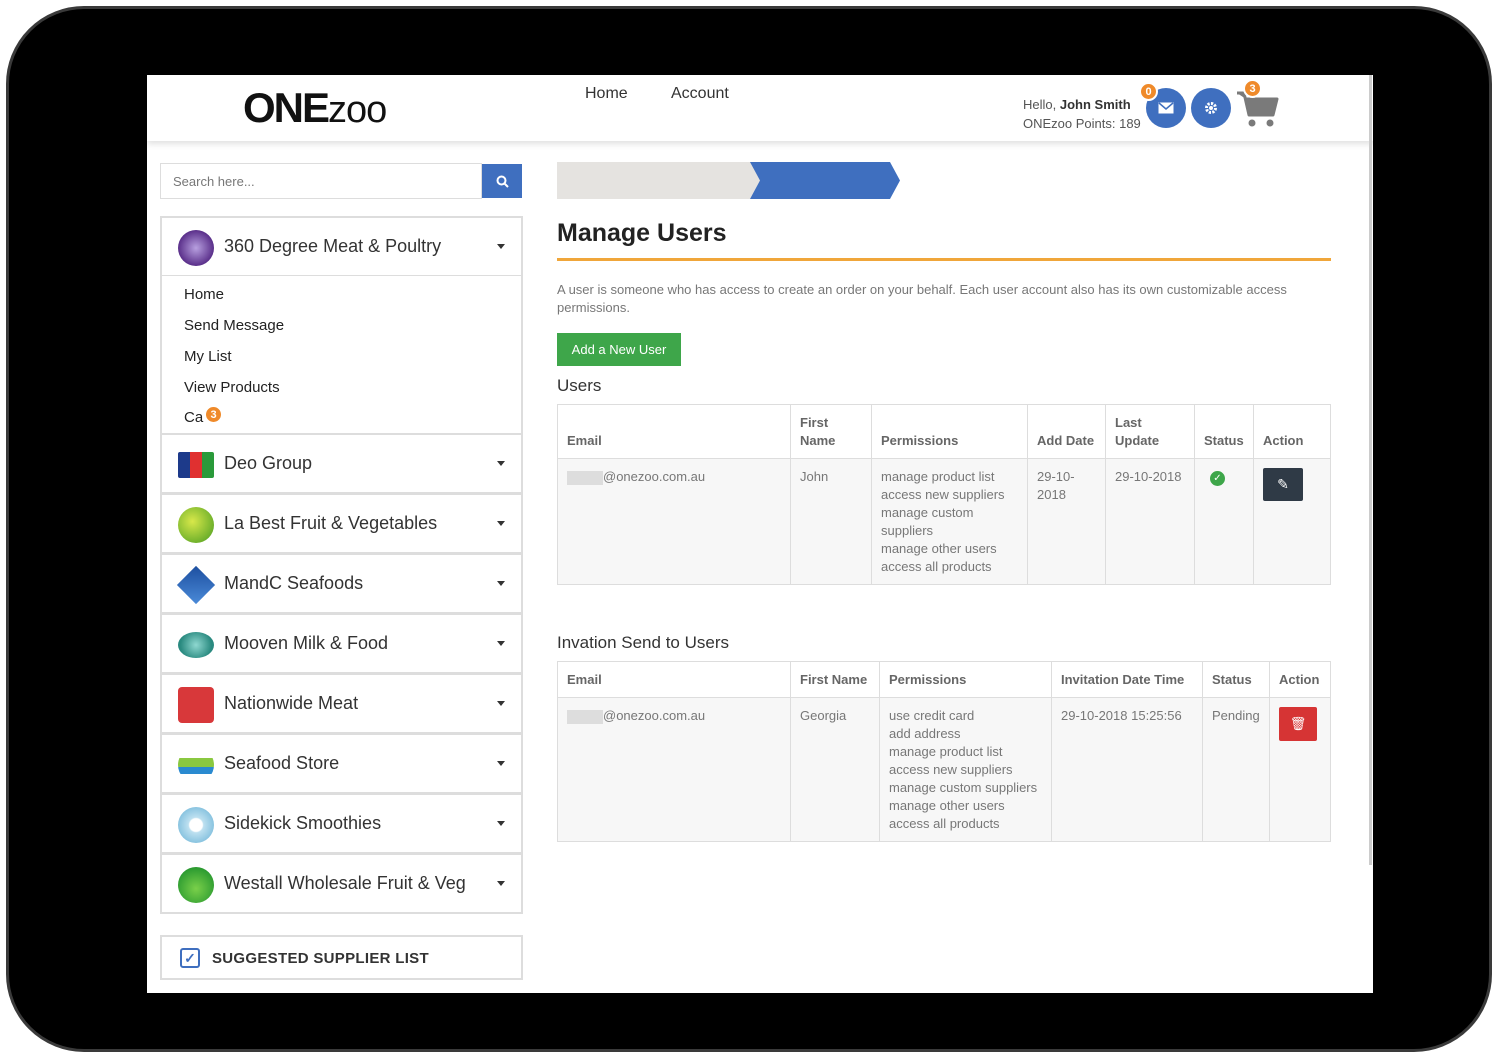 The width and height of the screenshot is (1496, 1056). What do you see at coordinates (1127, 679) in the screenshot?
I see `column-header: Invitation Date Time` at bounding box center [1127, 679].